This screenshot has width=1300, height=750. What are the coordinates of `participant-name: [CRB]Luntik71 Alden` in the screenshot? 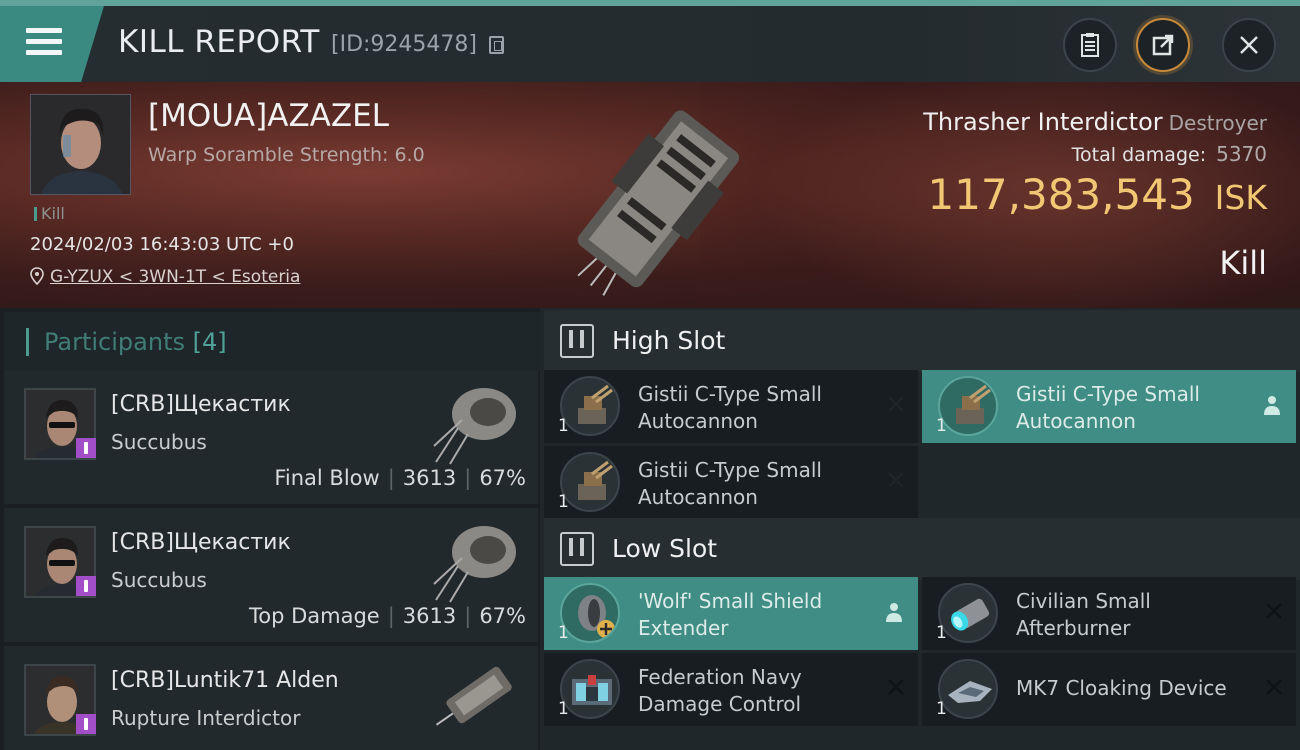 It's located at (225, 680).